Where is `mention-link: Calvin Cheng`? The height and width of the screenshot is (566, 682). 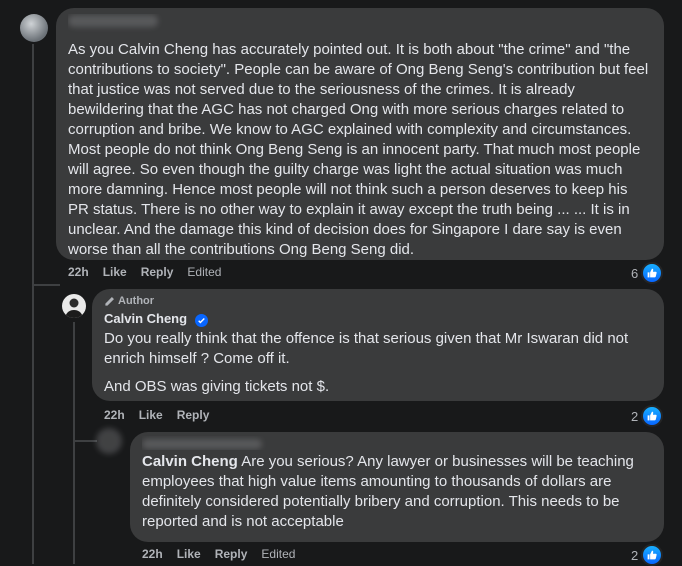 mention-link: Calvin Cheng is located at coordinates (190, 461).